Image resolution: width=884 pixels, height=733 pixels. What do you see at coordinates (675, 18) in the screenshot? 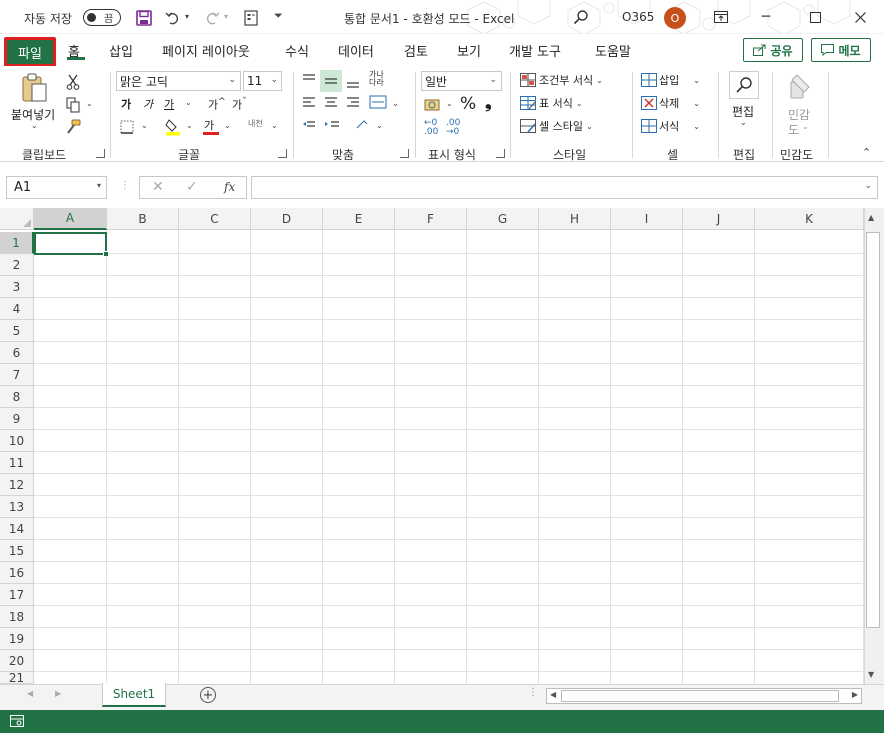
I see `avatar: O` at bounding box center [675, 18].